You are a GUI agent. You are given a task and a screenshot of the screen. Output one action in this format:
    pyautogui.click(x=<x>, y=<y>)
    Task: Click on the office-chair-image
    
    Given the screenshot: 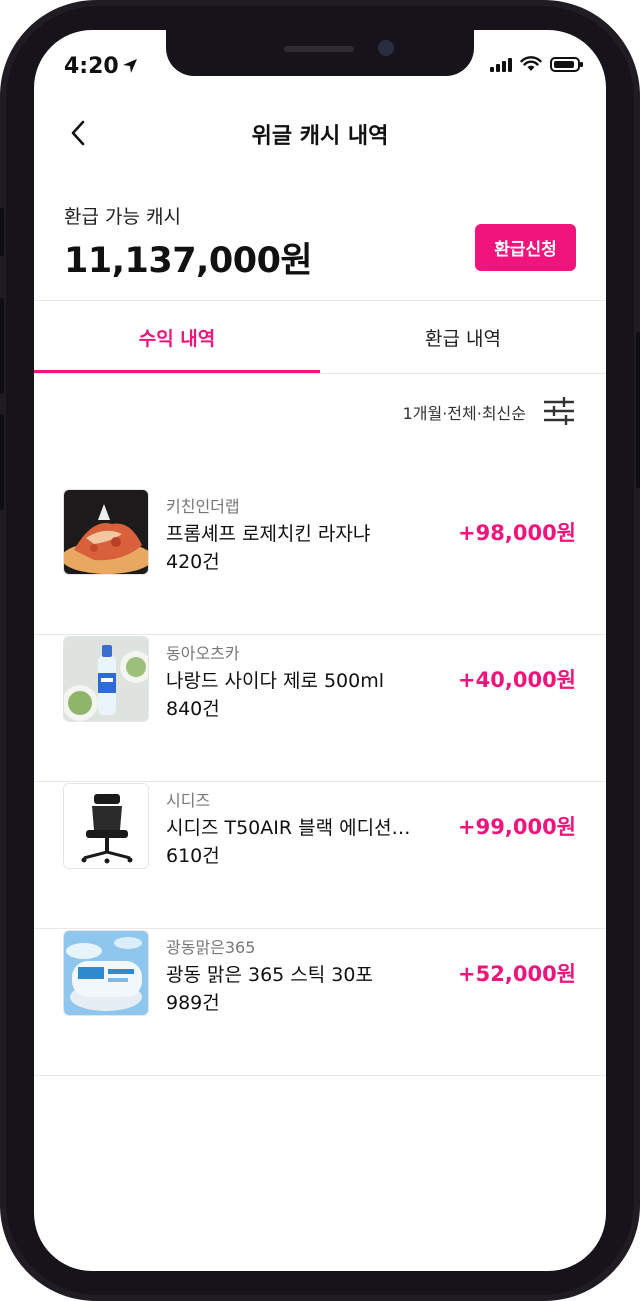 What is the action you would take?
    pyautogui.click(x=106, y=826)
    